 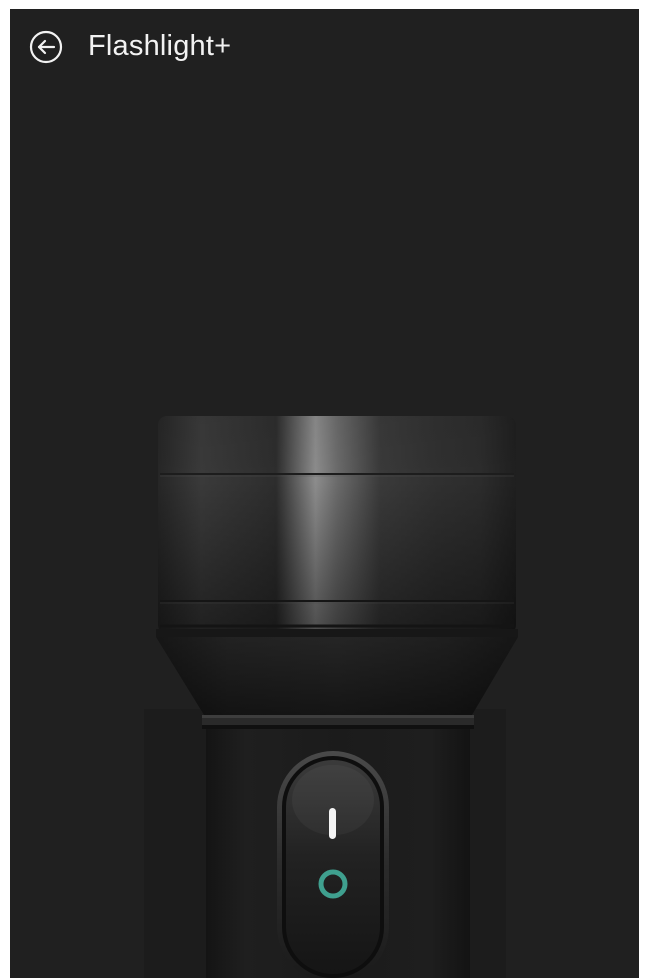 I want to click on app-title: Flashlight+, so click(x=160, y=46).